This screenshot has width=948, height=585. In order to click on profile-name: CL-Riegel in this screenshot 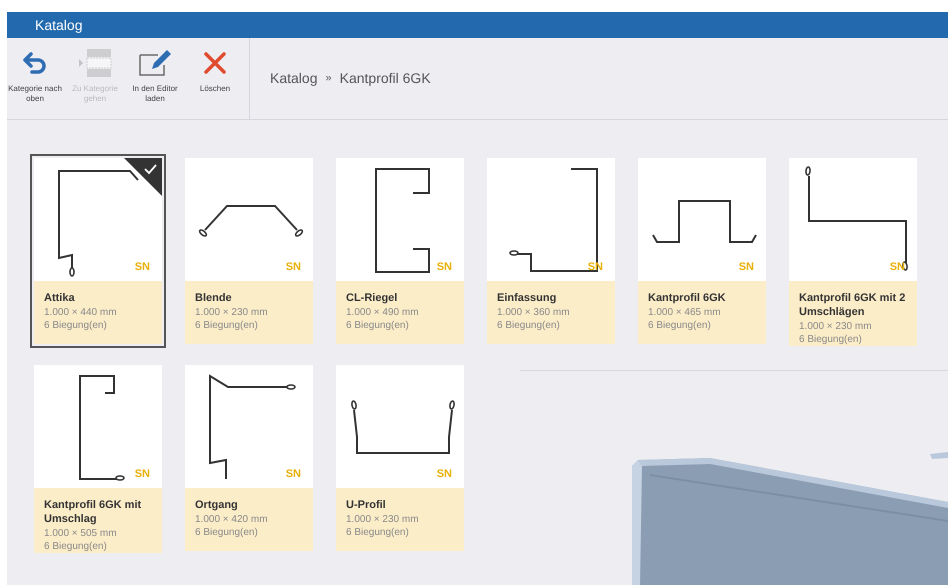, I will do `click(372, 298)`.